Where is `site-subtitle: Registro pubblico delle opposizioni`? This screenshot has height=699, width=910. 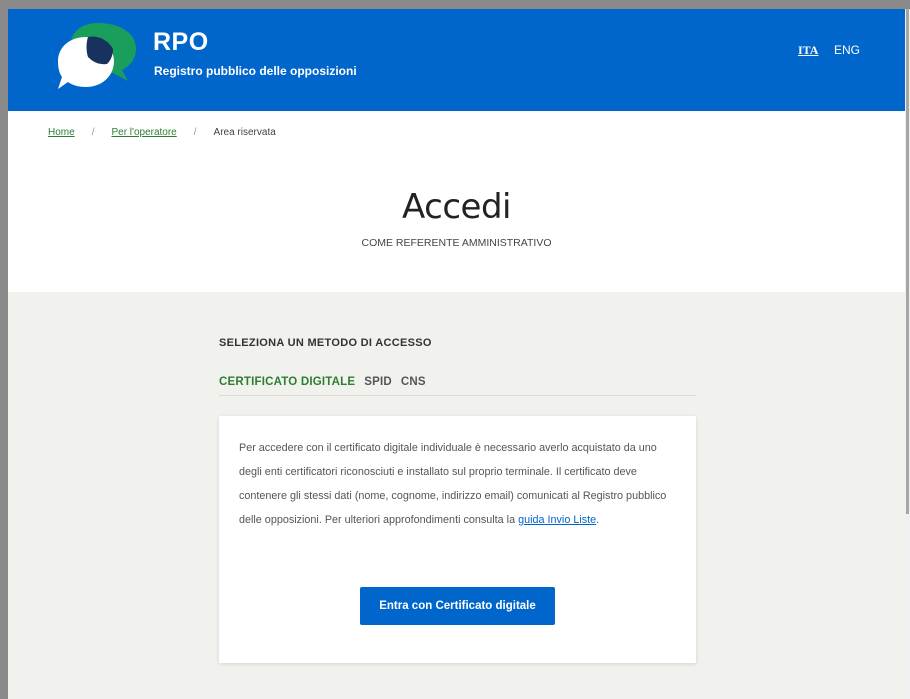
site-subtitle: Registro pubblico delle opposizioni is located at coordinates (255, 71).